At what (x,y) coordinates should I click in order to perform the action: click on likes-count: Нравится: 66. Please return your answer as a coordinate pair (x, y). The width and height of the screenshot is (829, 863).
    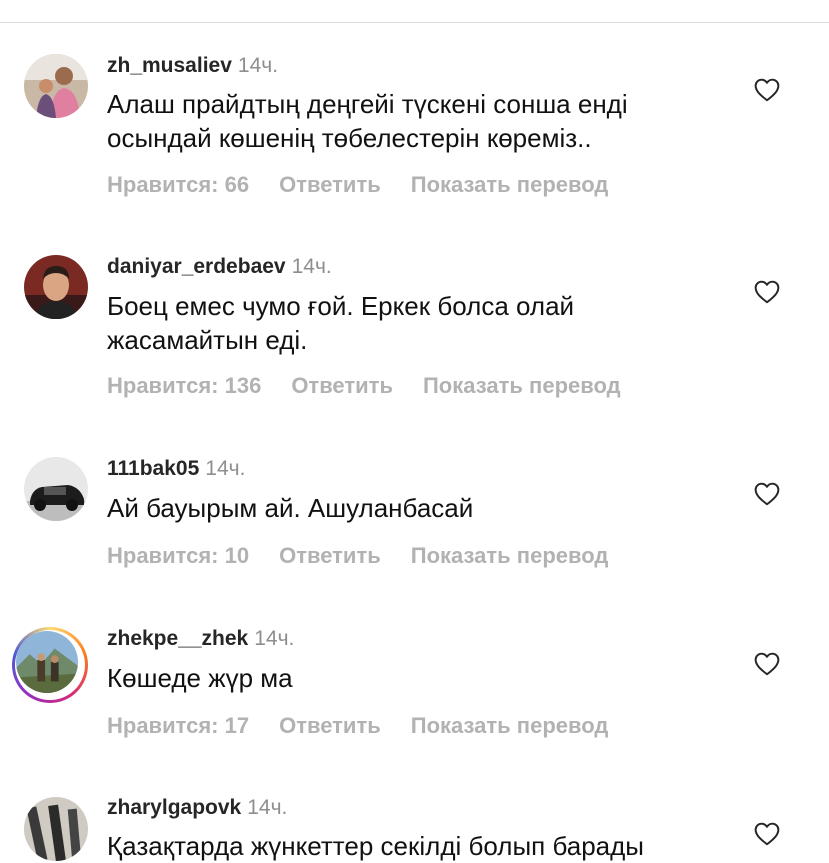
    Looking at the image, I should click on (178, 184).